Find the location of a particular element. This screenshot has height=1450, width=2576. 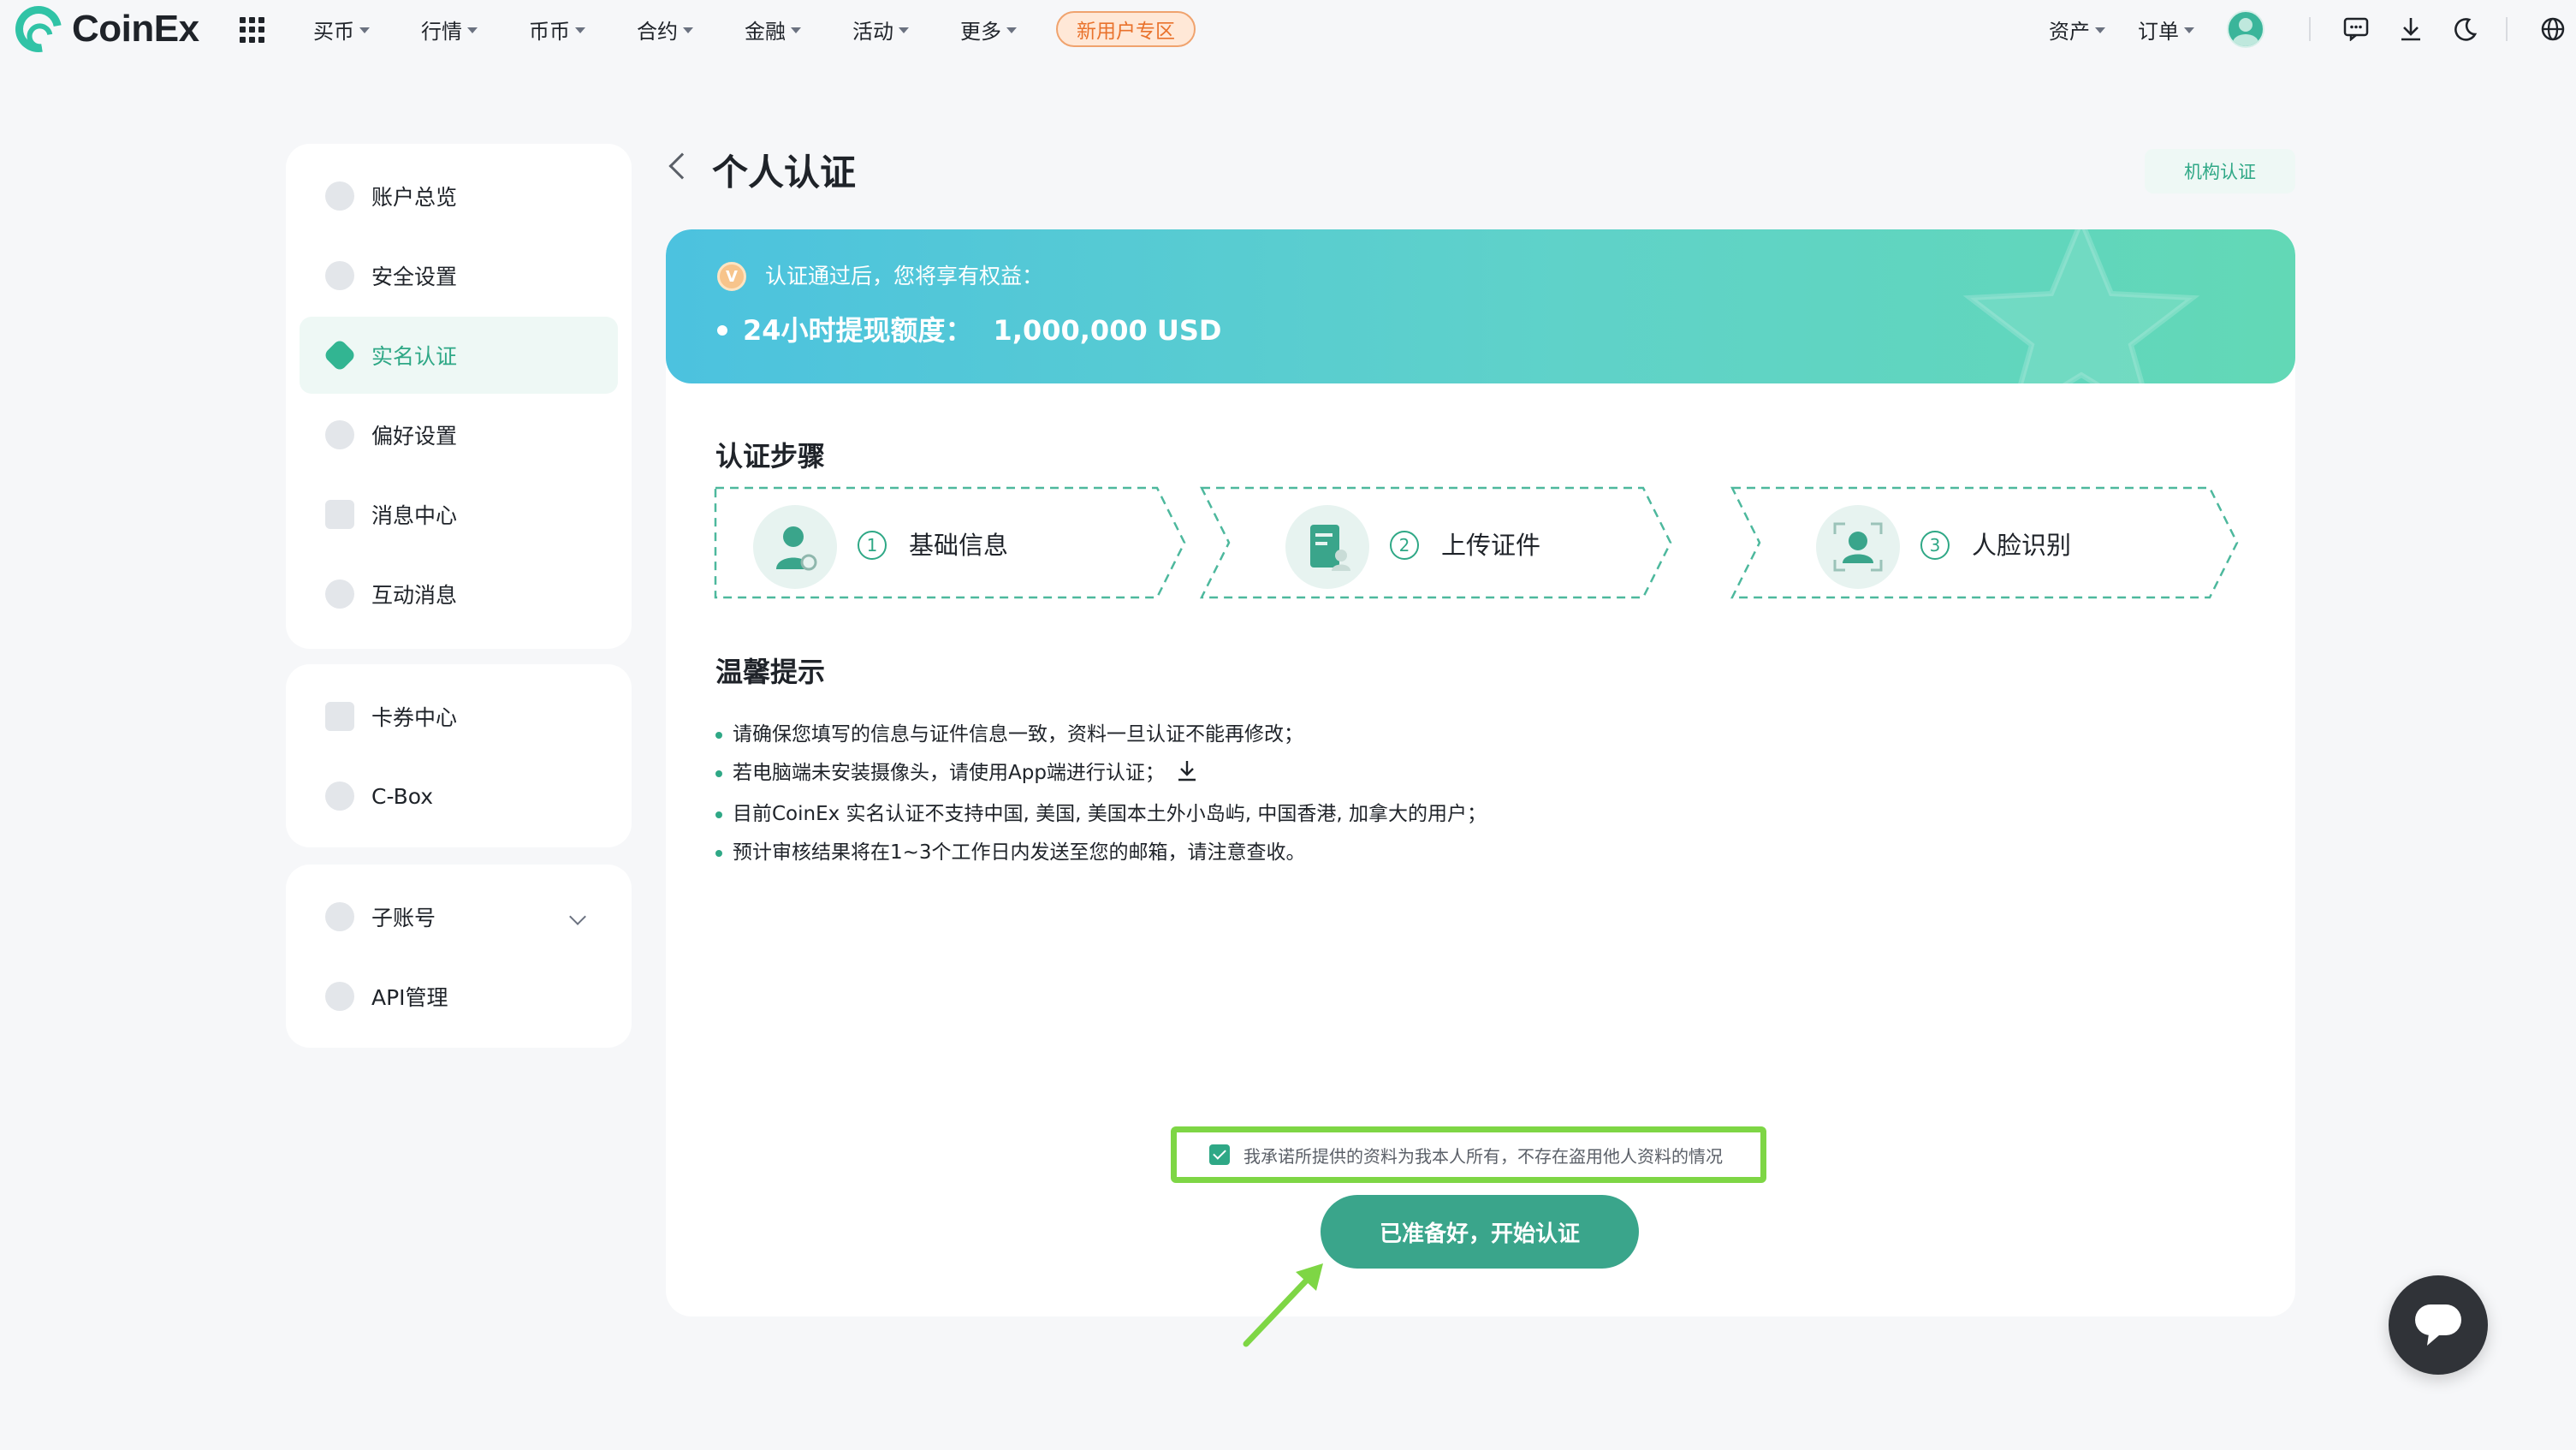

coinex-logo: CoinEx is located at coordinates (102, 31).